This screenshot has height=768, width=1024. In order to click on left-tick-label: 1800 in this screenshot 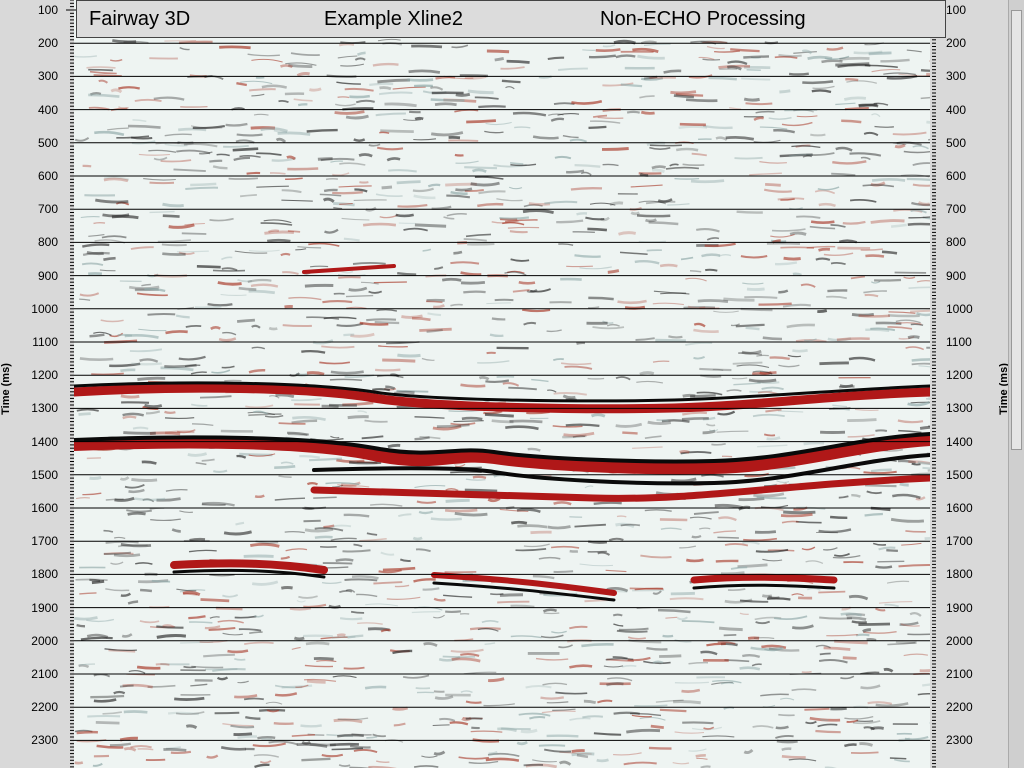, I will do `click(44, 574)`.